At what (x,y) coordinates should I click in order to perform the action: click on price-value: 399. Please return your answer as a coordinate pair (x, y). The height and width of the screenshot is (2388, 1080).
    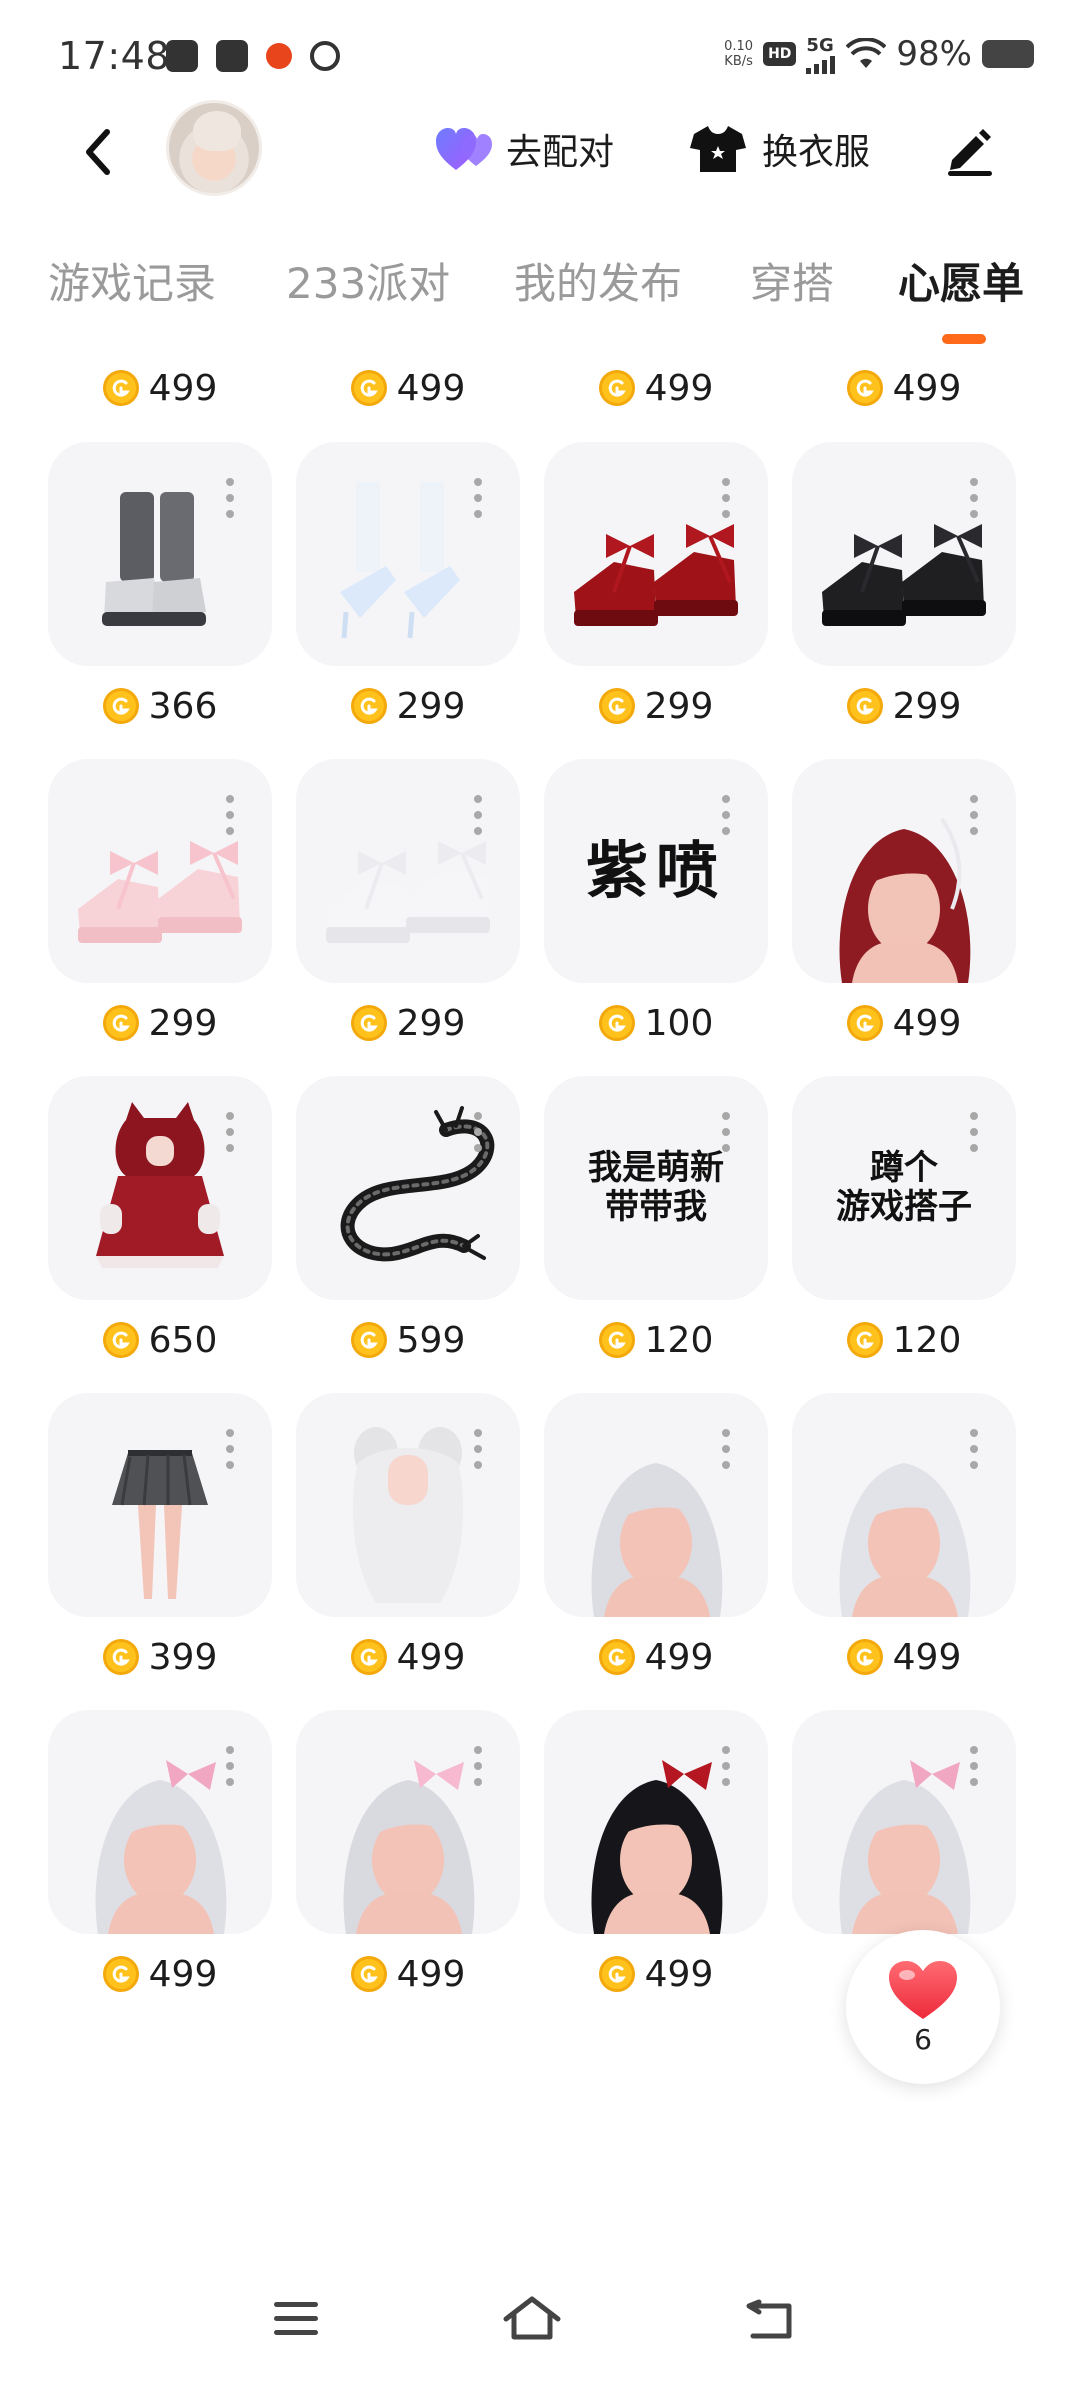
    Looking at the image, I should click on (183, 1657).